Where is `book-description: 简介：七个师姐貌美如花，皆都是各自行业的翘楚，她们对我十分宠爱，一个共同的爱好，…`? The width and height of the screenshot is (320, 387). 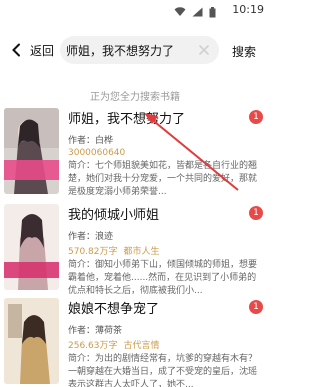
book-description: 简介：七个师姐貌美如花，皆都是各自行业的翘楚，她们对我十分宠爱，一个共同的爱好，… is located at coordinates (163, 179).